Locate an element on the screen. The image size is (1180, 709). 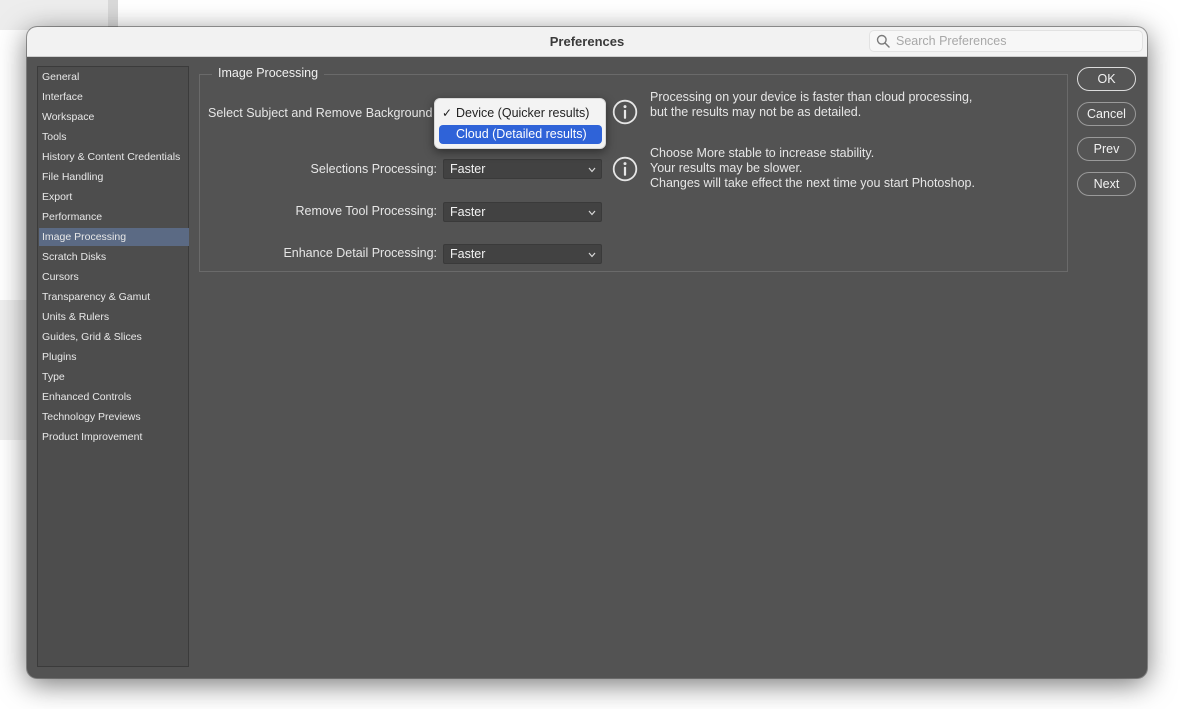
sidebar-item-interface: Interface is located at coordinates (114, 97).